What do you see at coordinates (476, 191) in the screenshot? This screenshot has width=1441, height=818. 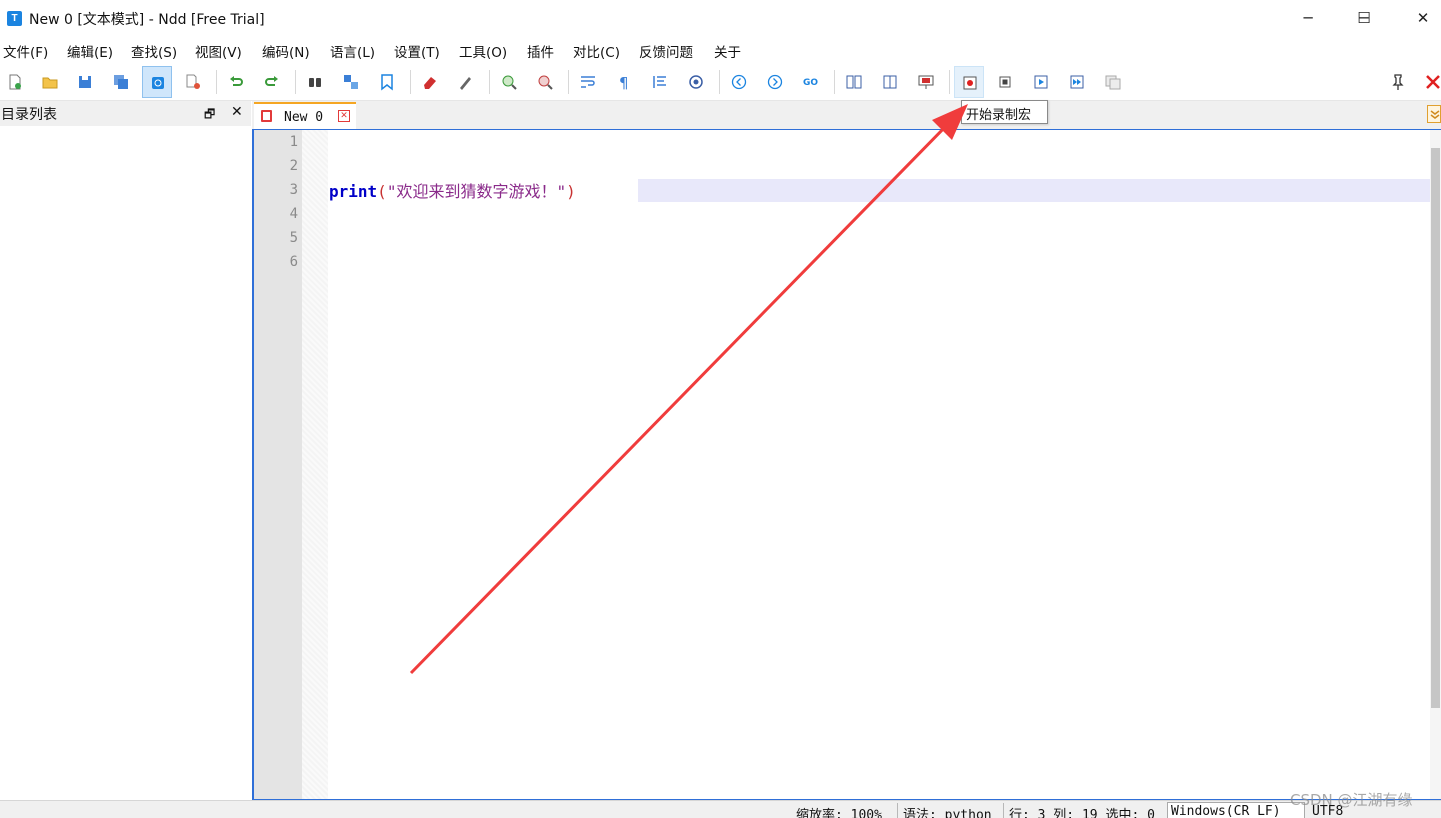 I see `code-string: "欢迎来到猜数字游戏！"` at bounding box center [476, 191].